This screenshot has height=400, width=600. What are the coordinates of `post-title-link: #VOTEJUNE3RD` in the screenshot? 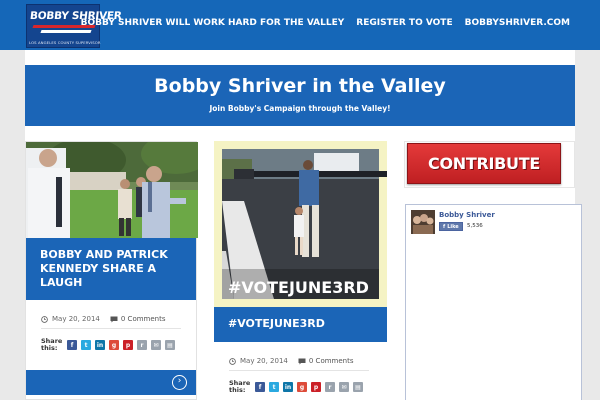 It's located at (301, 324).